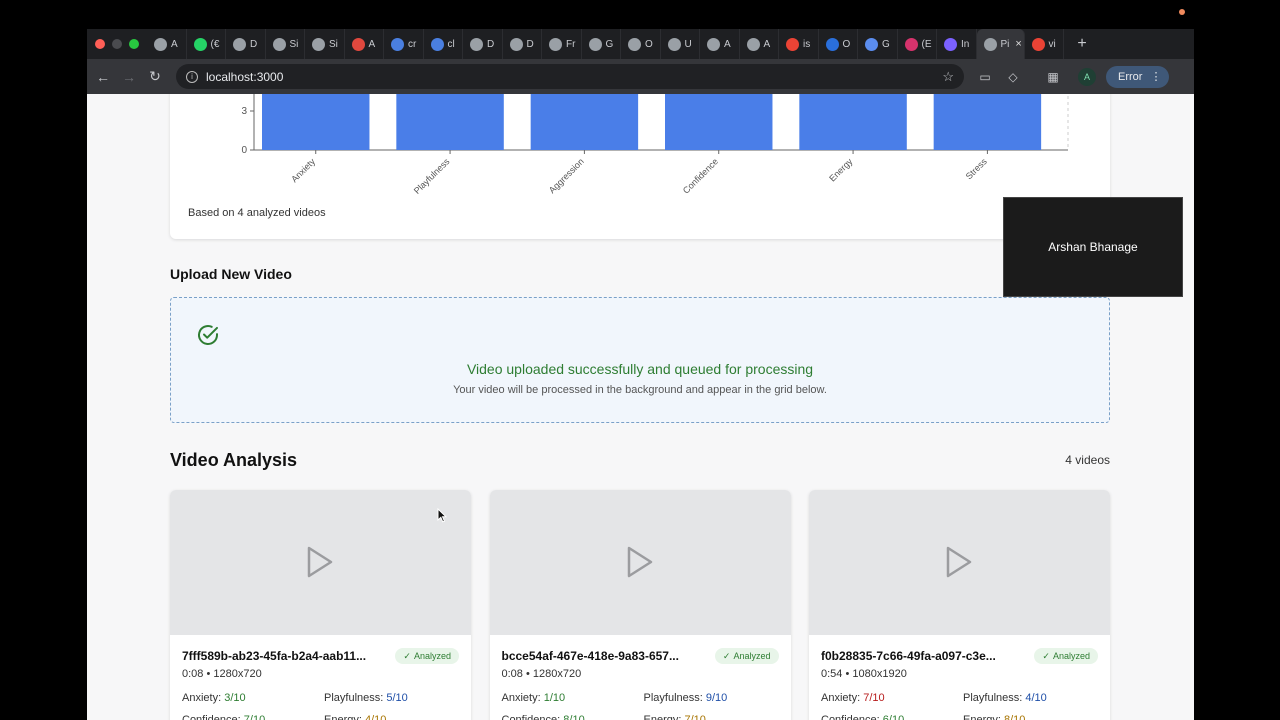 This screenshot has height=720, width=1280. I want to click on browser-tab: (E, so click(917, 44).